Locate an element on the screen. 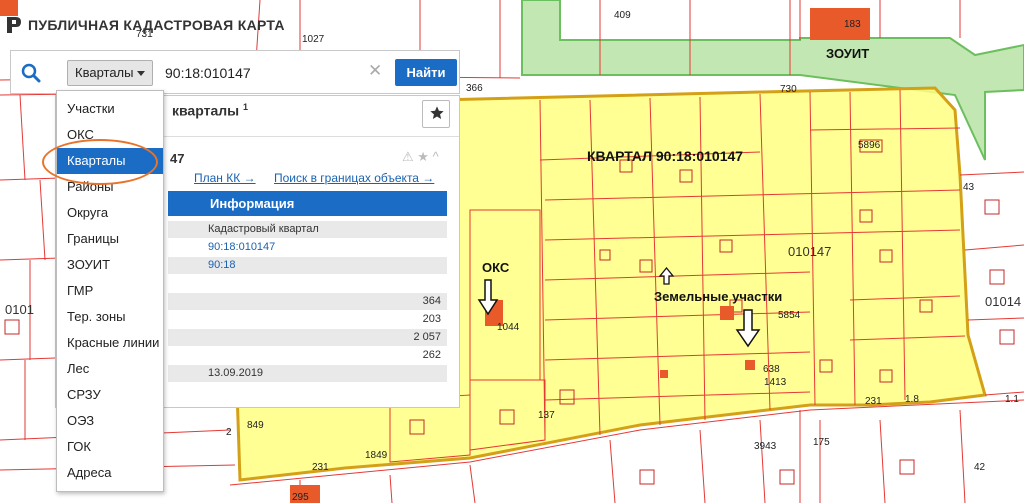 Image resolution: width=1024 pixels, height=503 pixels. star-icon is located at coordinates (437, 112).